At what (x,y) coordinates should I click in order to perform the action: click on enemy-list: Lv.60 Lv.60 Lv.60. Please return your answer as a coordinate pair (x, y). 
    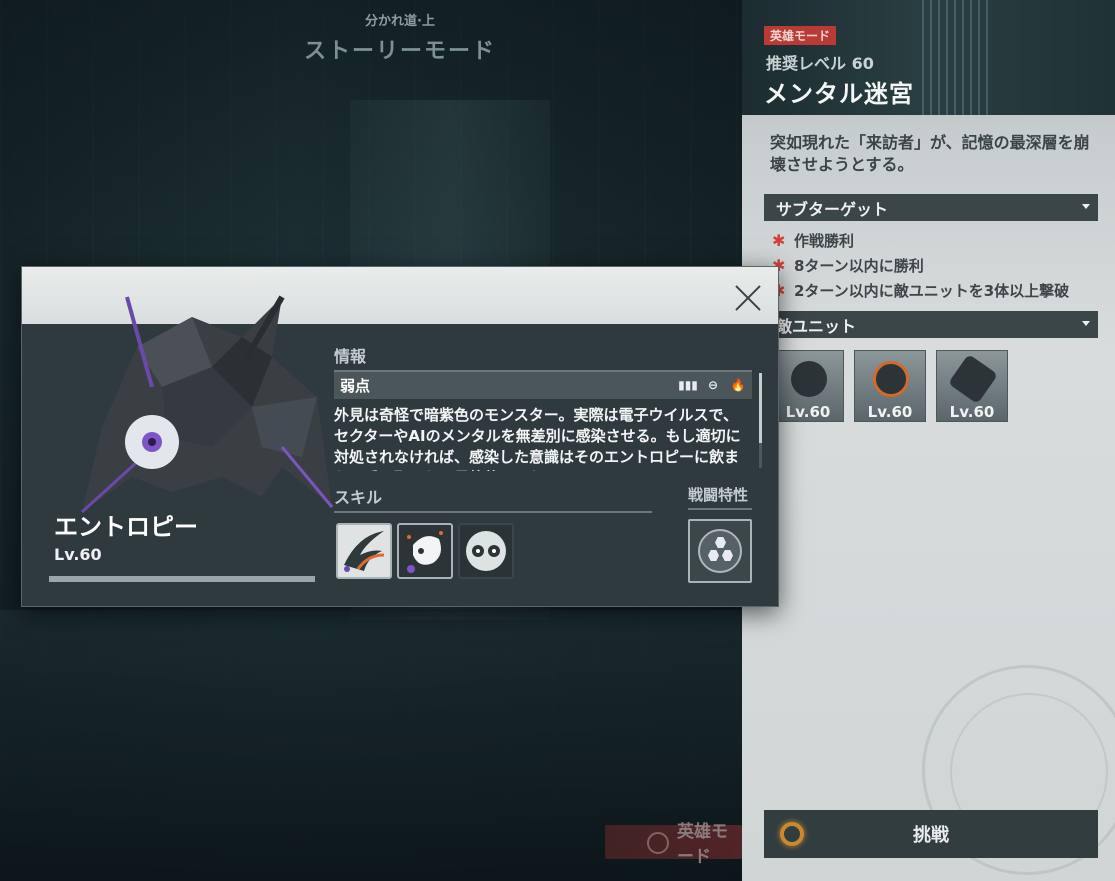
    Looking at the image, I should click on (890, 386).